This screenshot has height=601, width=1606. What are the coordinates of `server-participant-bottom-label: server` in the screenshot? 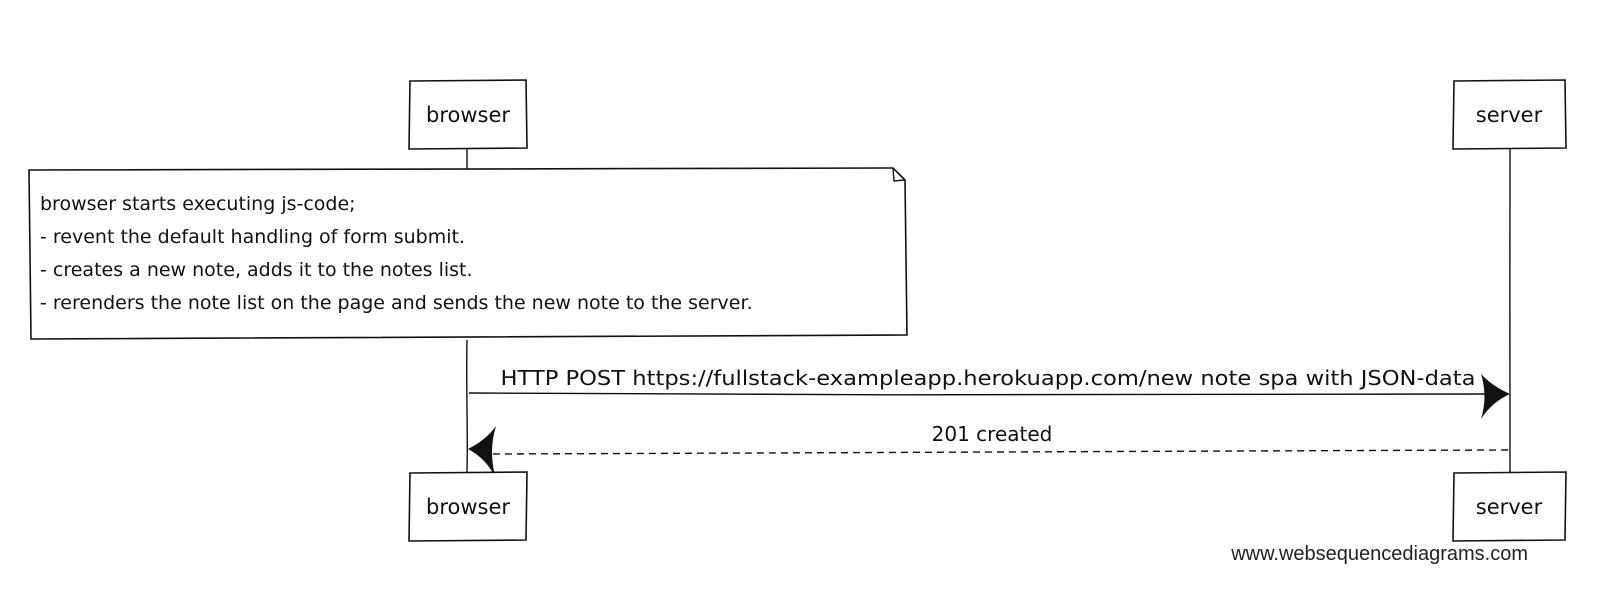 It's located at (1509, 507).